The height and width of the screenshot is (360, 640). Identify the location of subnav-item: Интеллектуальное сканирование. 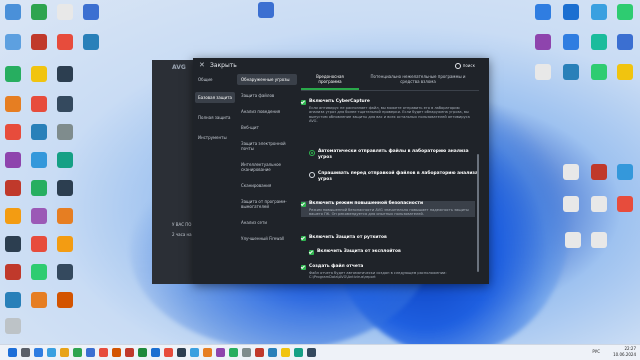
(267, 167).